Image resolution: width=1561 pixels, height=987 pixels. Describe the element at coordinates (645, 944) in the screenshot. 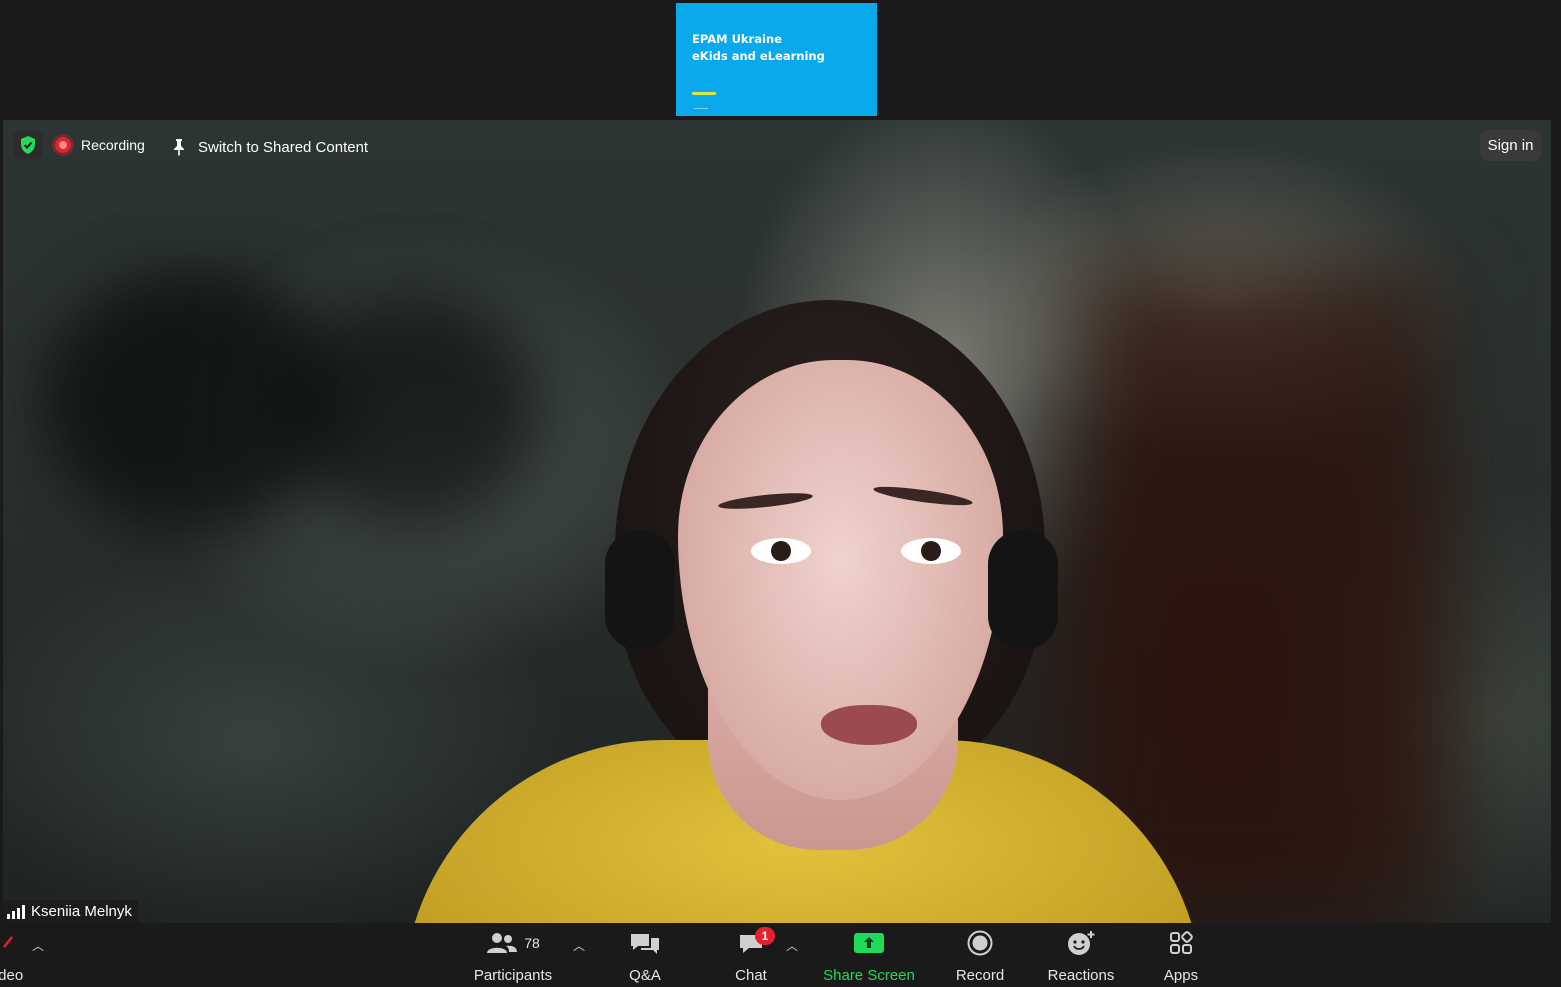

I see `qa-icon` at that location.